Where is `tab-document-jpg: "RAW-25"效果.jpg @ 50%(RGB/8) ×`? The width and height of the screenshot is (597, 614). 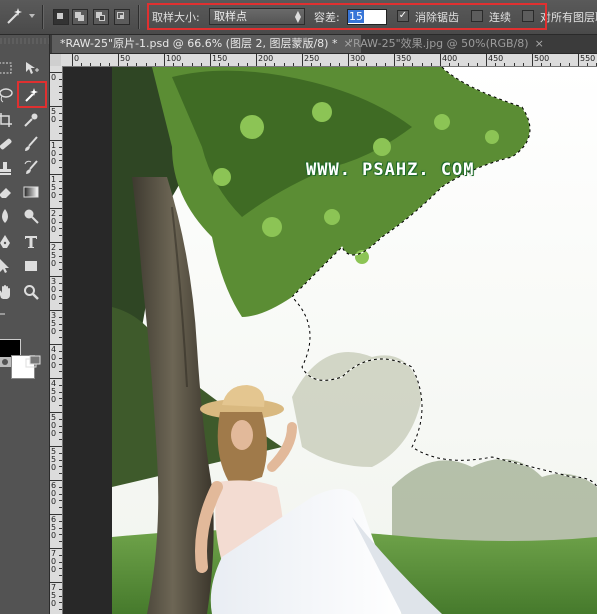 tab-document-jpg: "RAW-25"效果.jpg @ 50%(RGB/8) × is located at coordinates (446, 44).